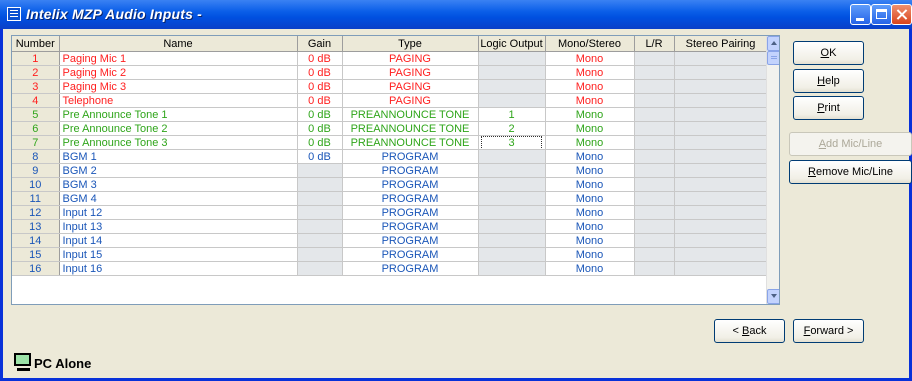 This screenshot has height=381, width=912. What do you see at coordinates (901, 14) in the screenshot?
I see `close-button` at bounding box center [901, 14].